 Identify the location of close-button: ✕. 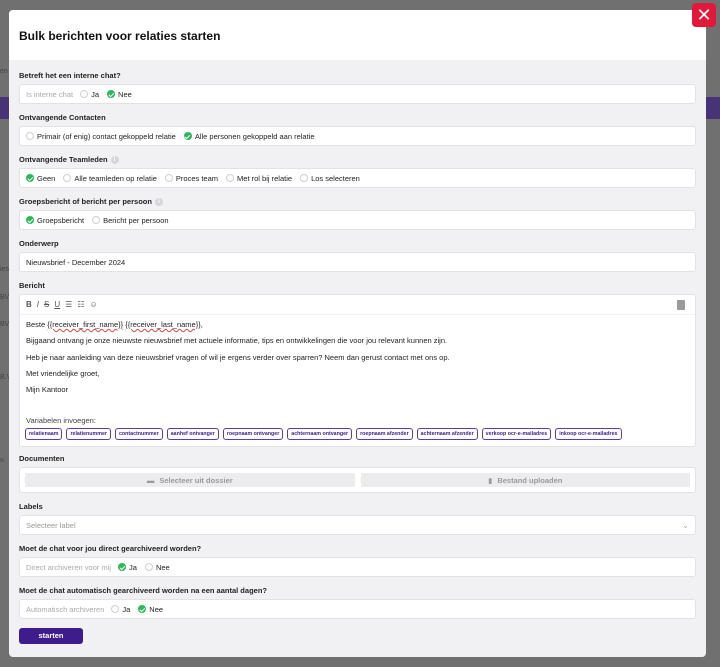
(704, 15).